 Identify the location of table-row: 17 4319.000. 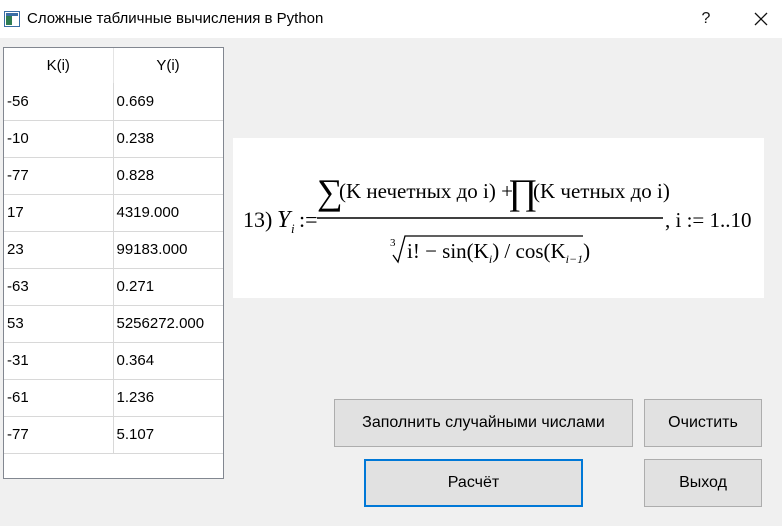
(113, 213).